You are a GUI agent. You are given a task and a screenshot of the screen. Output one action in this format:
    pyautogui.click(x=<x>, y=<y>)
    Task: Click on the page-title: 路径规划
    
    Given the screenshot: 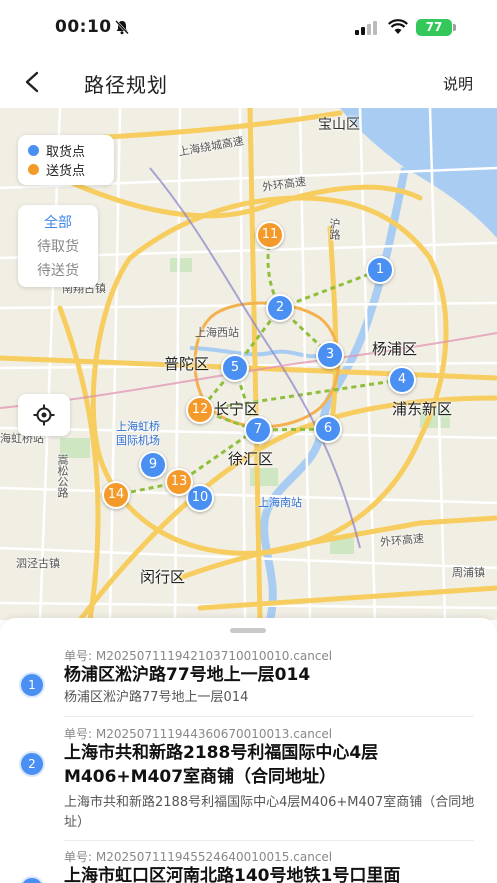 What is the action you would take?
    pyautogui.click(x=126, y=85)
    